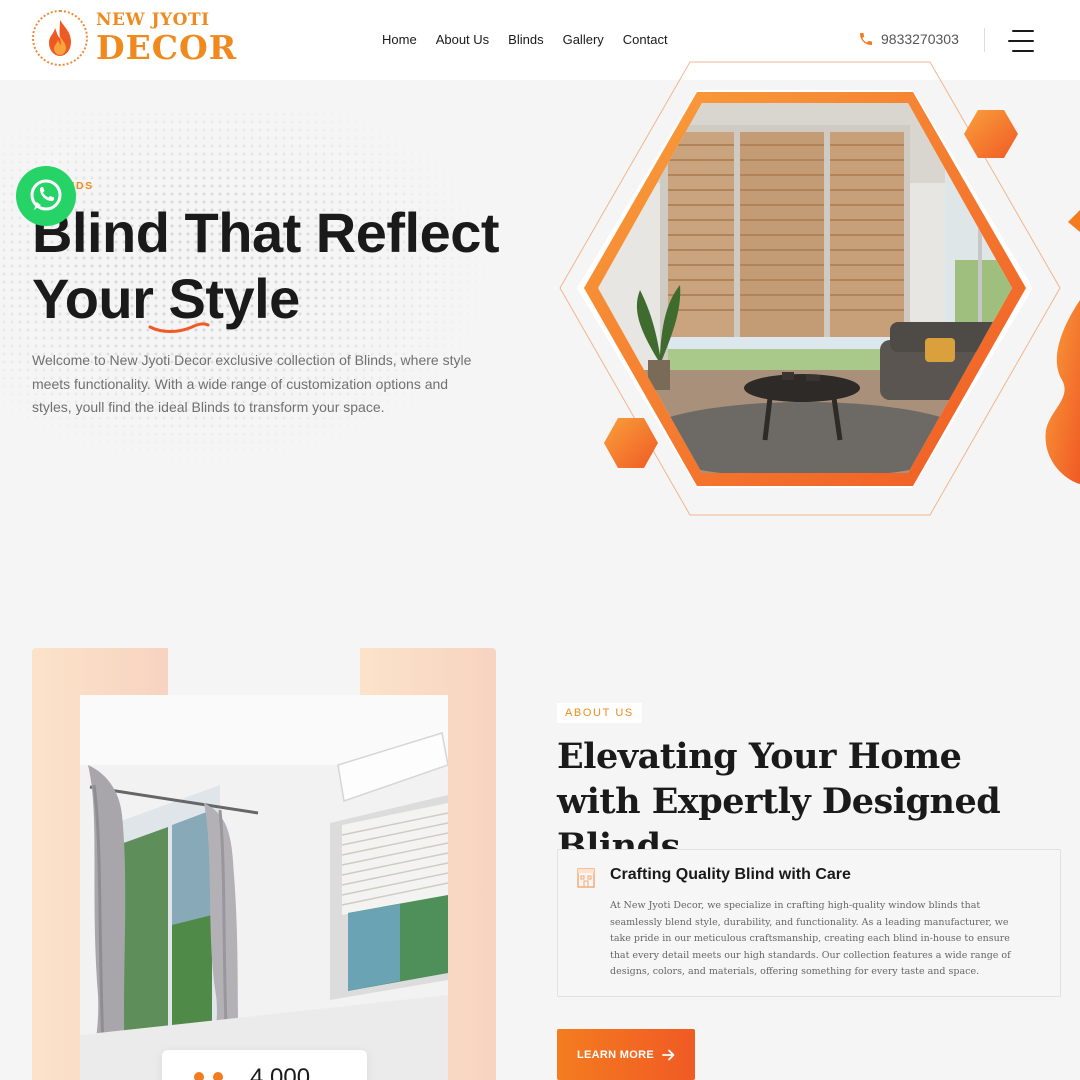 Image resolution: width=1080 pixels, height=1080 pixels. I want to click on stat-quote-icon, so click(208, 1076).